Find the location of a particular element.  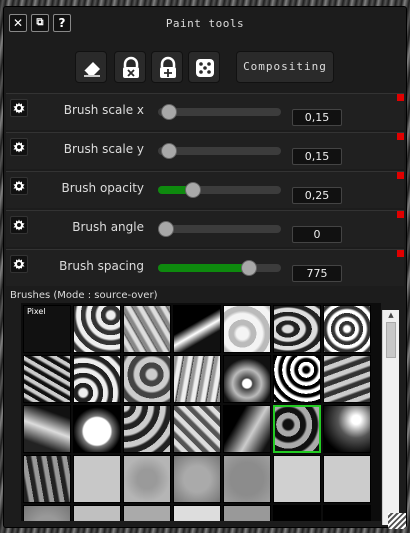

brush-unlock-button is located at coordinates (167, 67).